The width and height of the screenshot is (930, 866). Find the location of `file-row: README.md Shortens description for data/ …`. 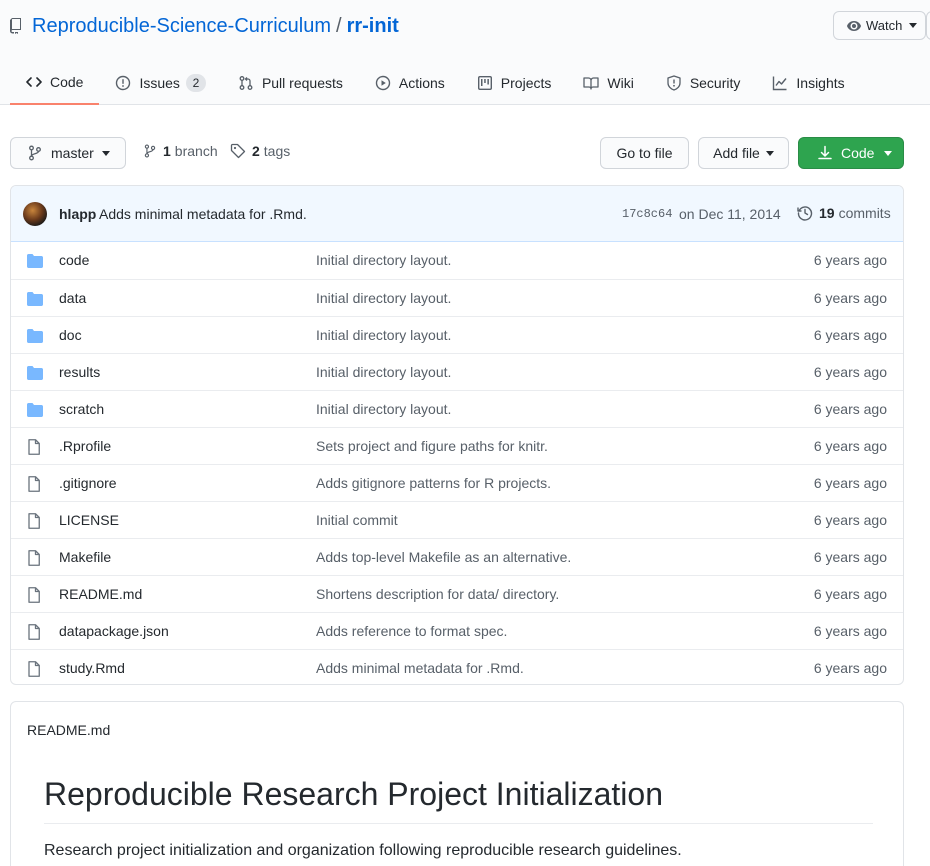

file-row: README.md Shortens description for data/ … is located at coordinates (457, 593).